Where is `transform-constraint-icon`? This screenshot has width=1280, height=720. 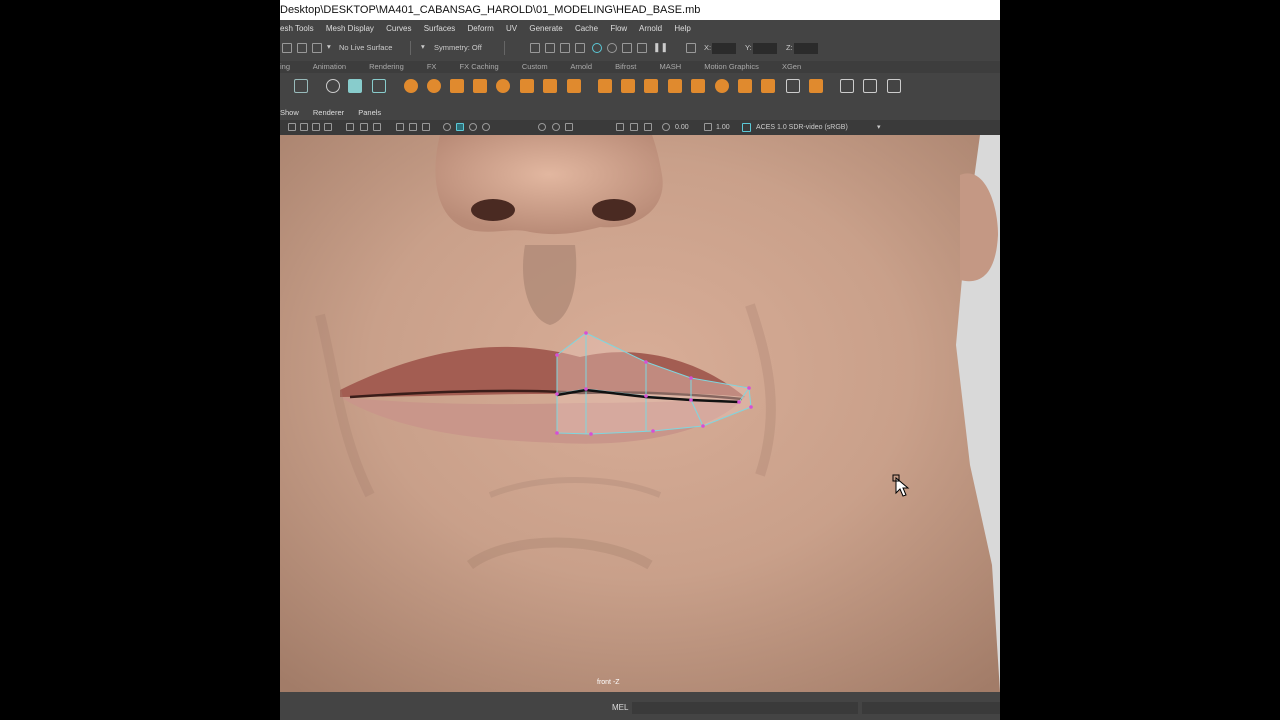
transform-constraint-icon is located at coordinates (691, 48).